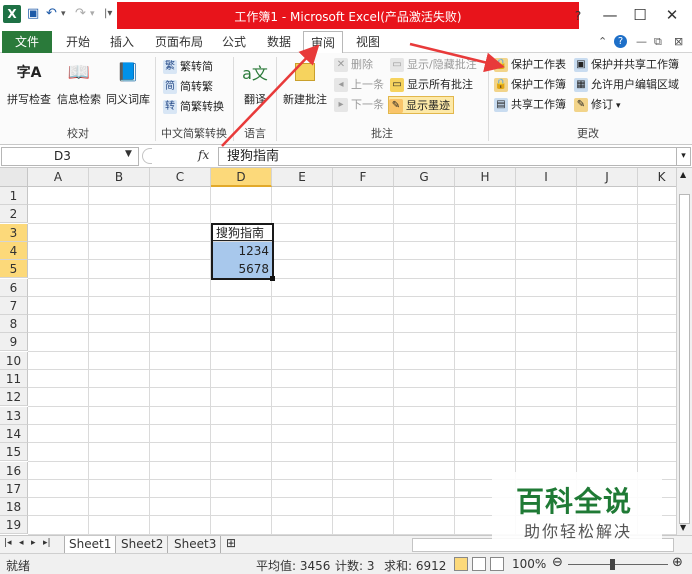 Image resolution: width=692 pixels, height=574 pixels. I want to click on row-header-19: 19, so click(14, 525).